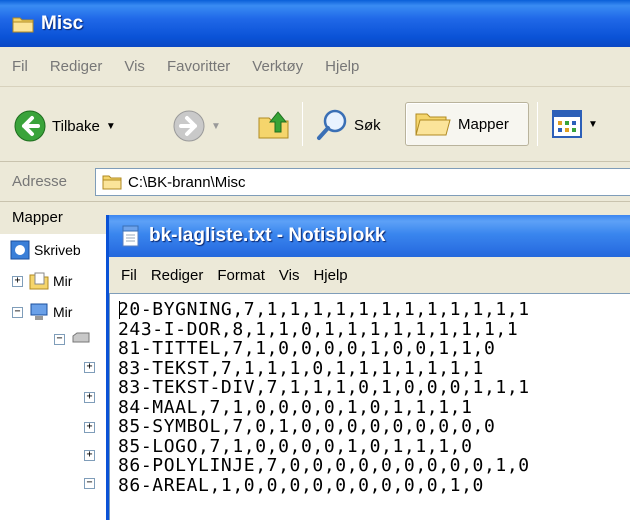 This screenshot has width=630, height=520. What do you see at coordinates (134, 66) in the screenshot?
I see `menu-view: Vis` at bounding box center [134, 66].